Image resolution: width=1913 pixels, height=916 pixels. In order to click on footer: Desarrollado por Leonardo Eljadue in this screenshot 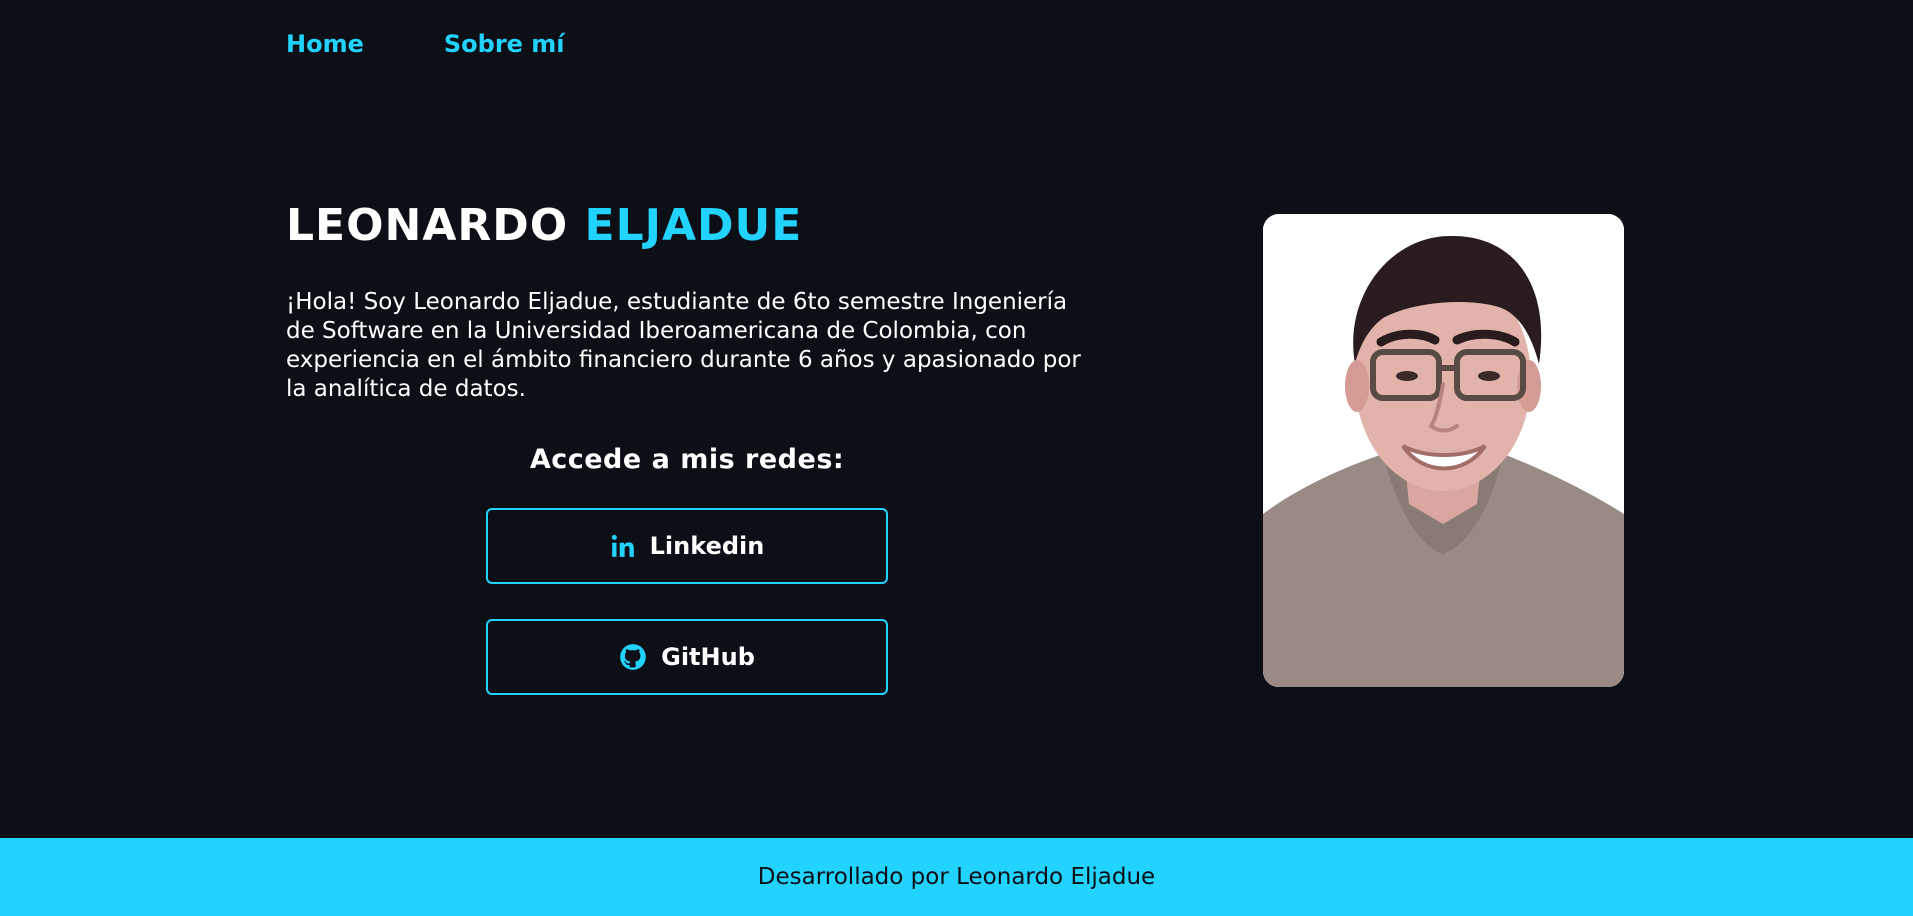, I will do `click(956, 877)`.